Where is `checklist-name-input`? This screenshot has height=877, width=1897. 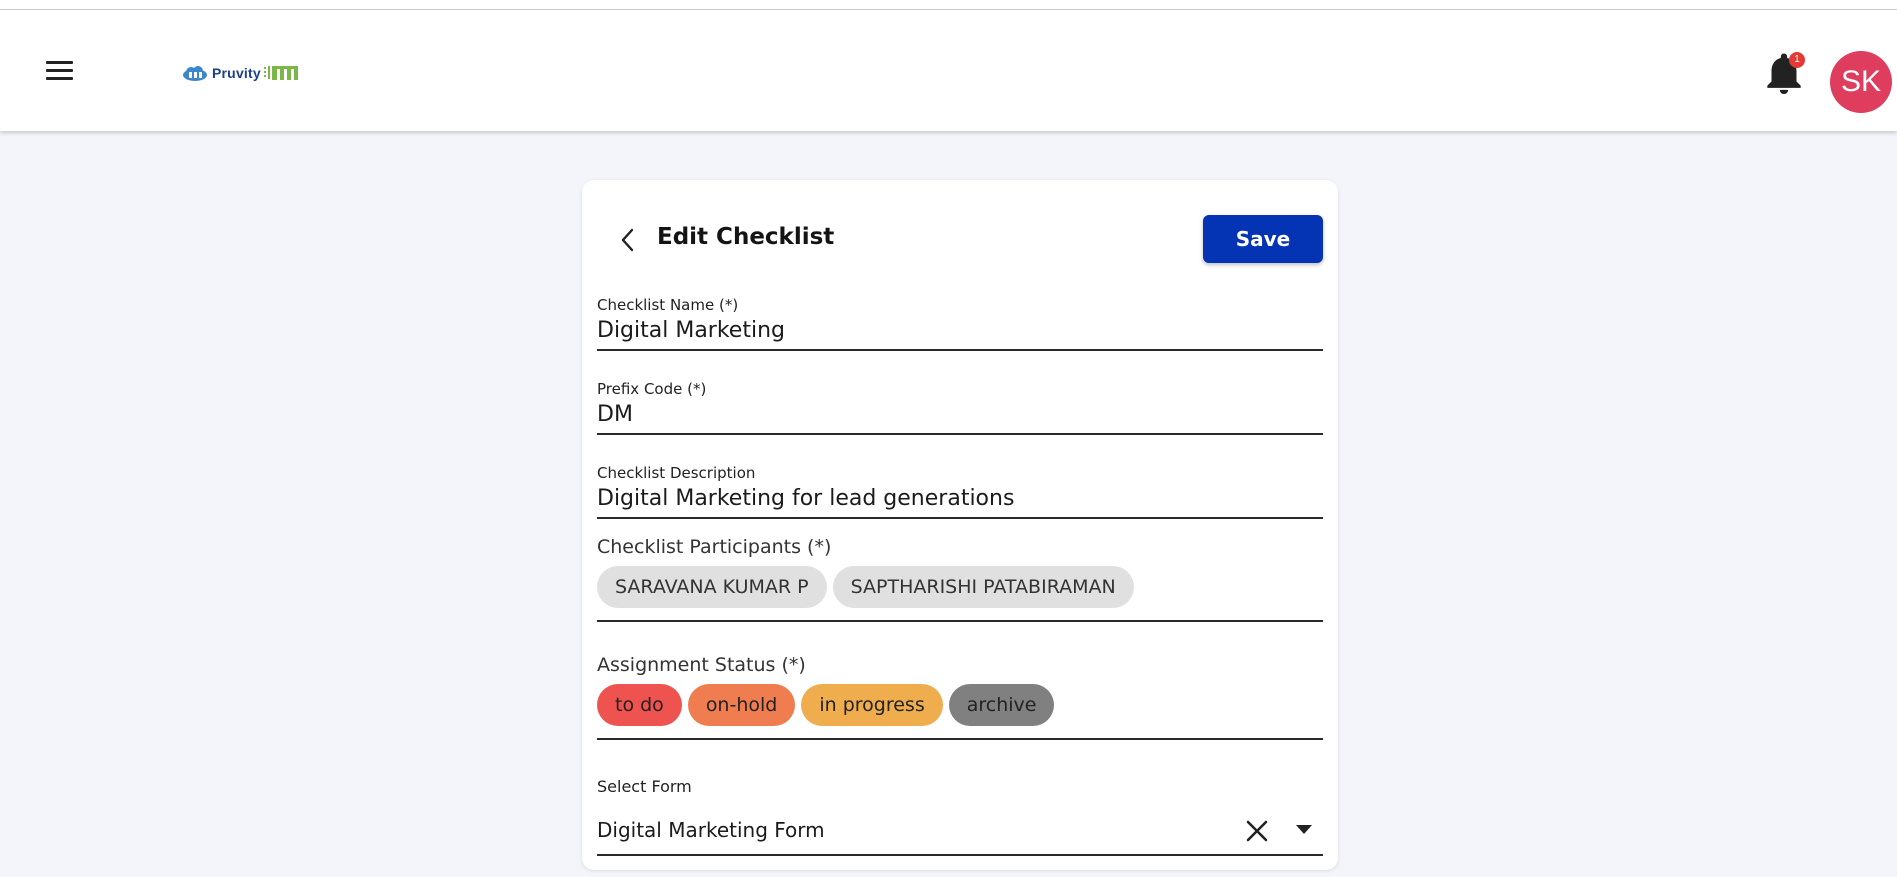
checklist-name-input is located at coordinates (960, 332).